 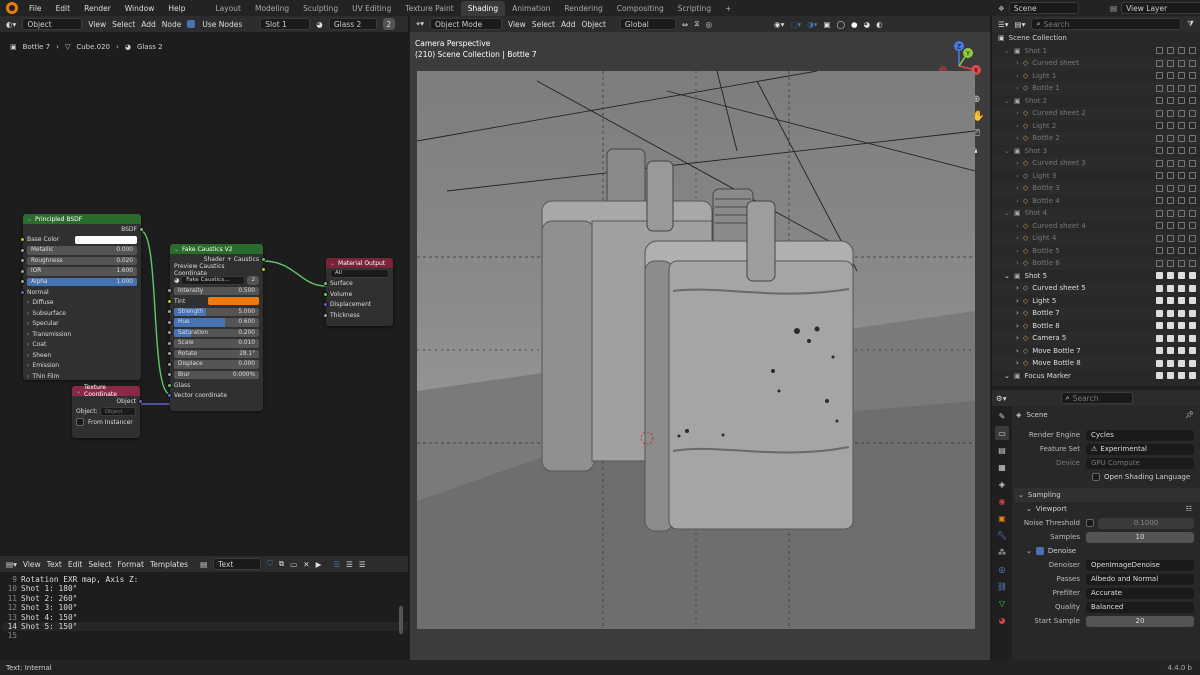 What do you see at coordinates (1096, 63) in the screenshot?
I see `outliner-row: › ◇ Curved sheet` at bounding box center [1096, 63].